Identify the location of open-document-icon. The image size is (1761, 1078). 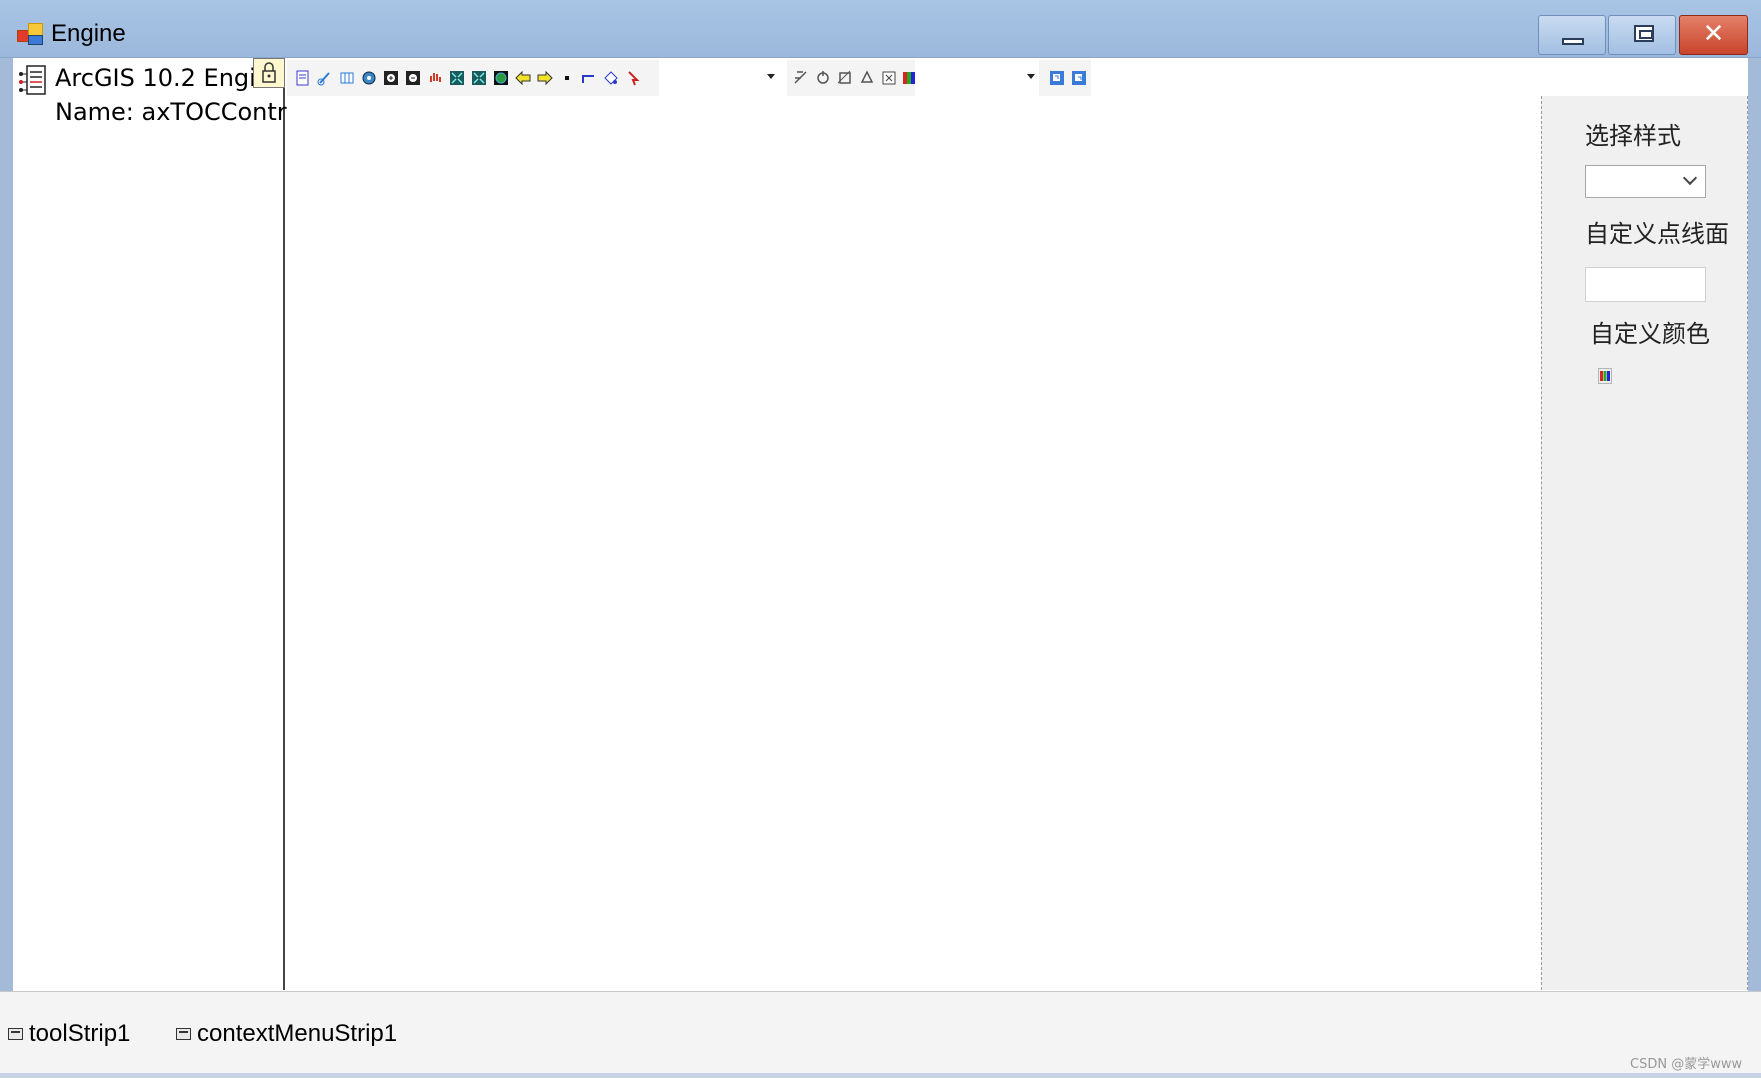
(303, 78).